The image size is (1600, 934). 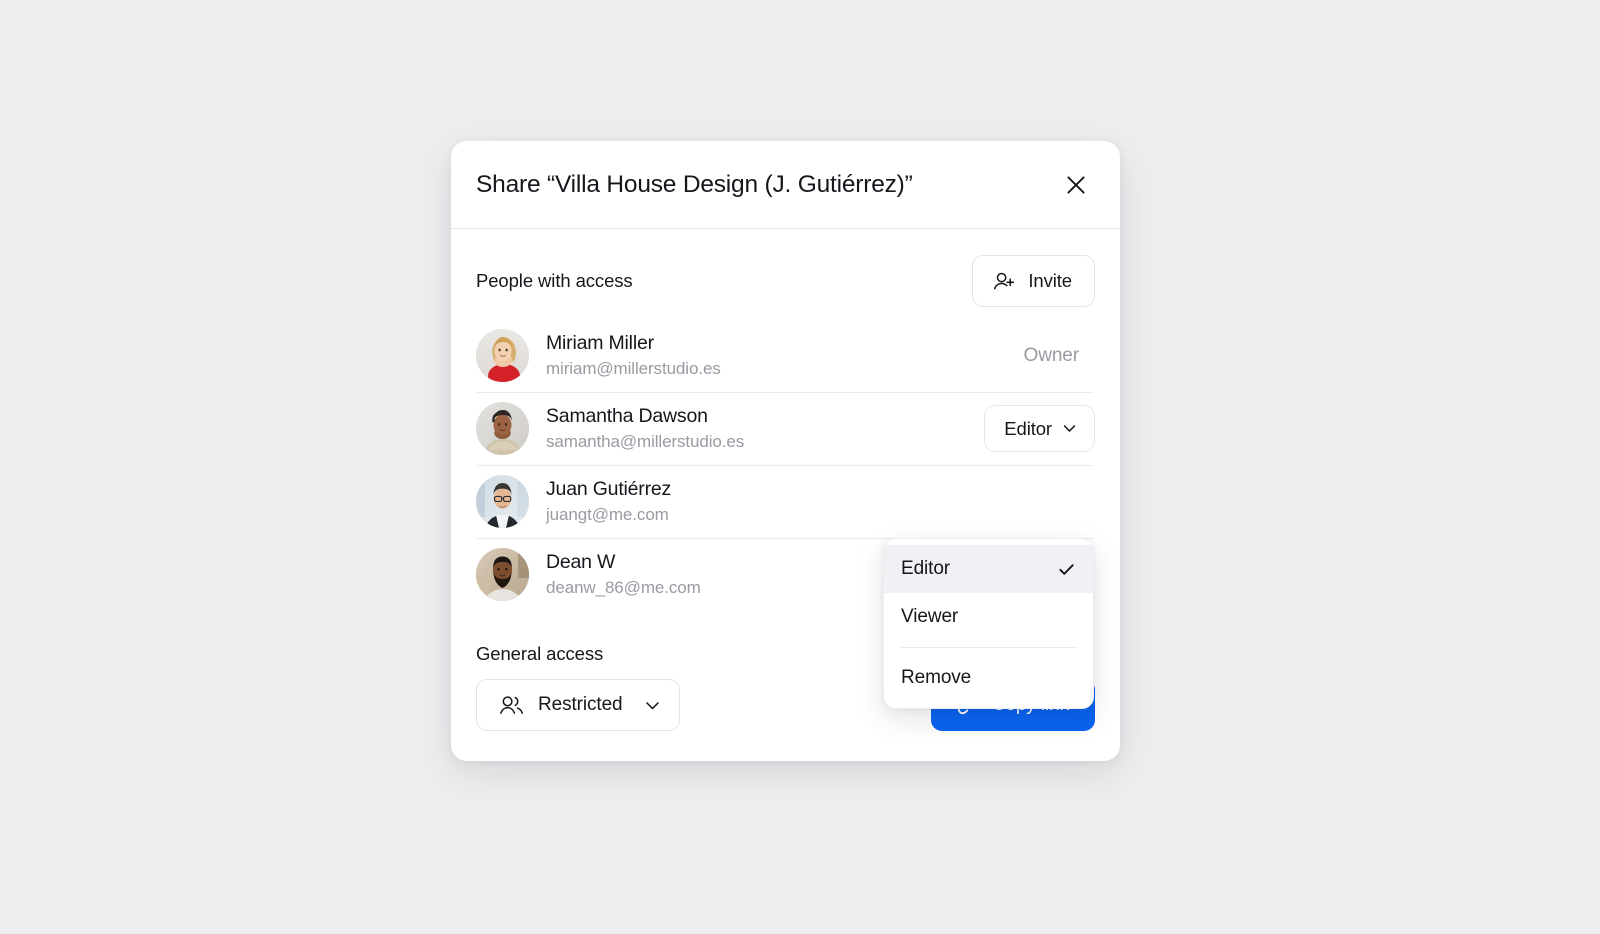 I want to click on menu-divider, so click(x=988, y=647).